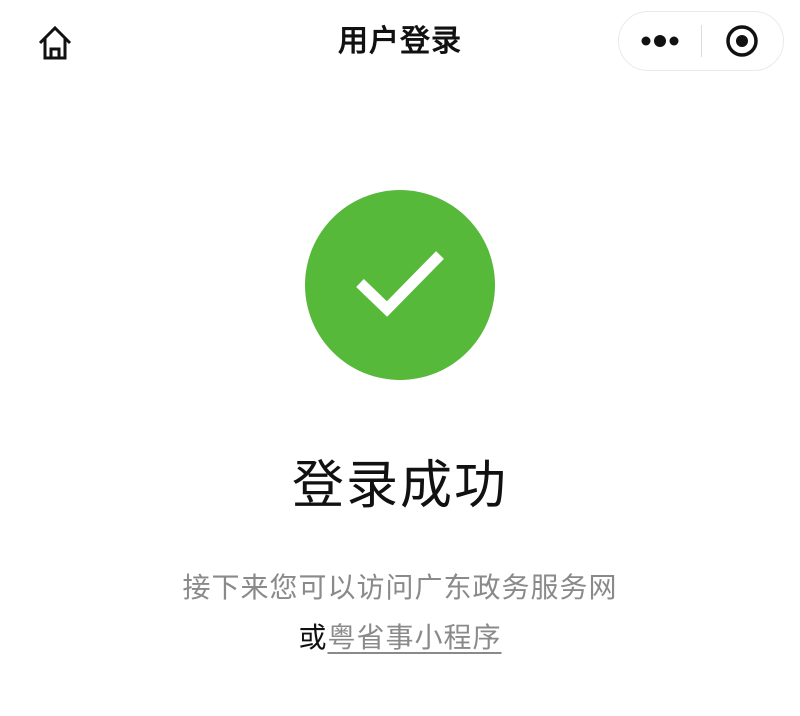 The image size is (800, 716). I want to click on description-link-line: 或粤省事小程序, so click(400, 638).